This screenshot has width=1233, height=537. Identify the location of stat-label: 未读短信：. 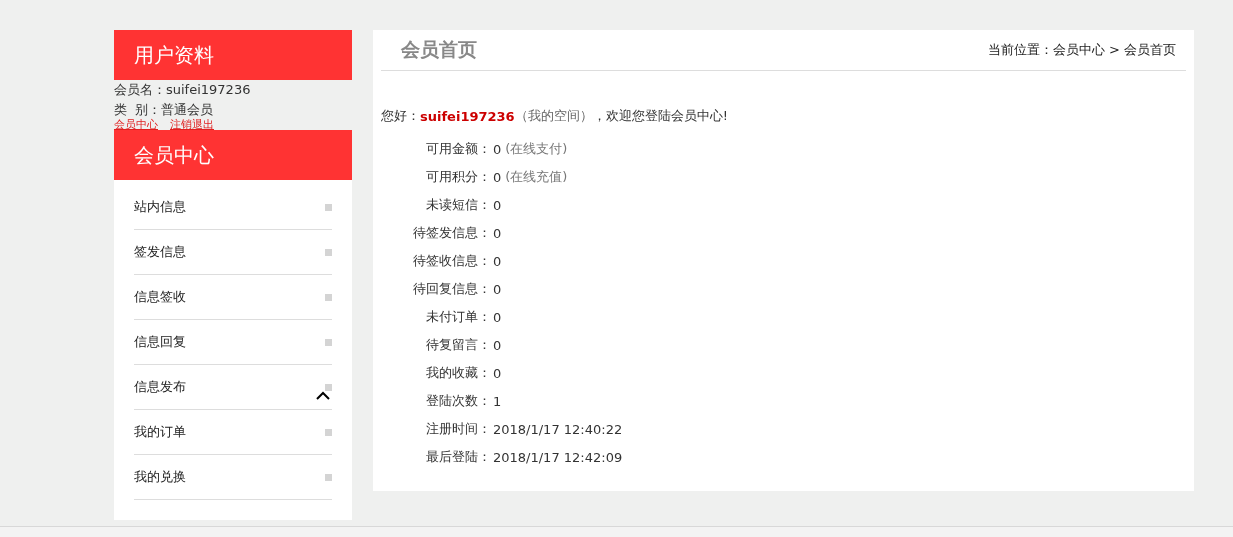
(458, 205).